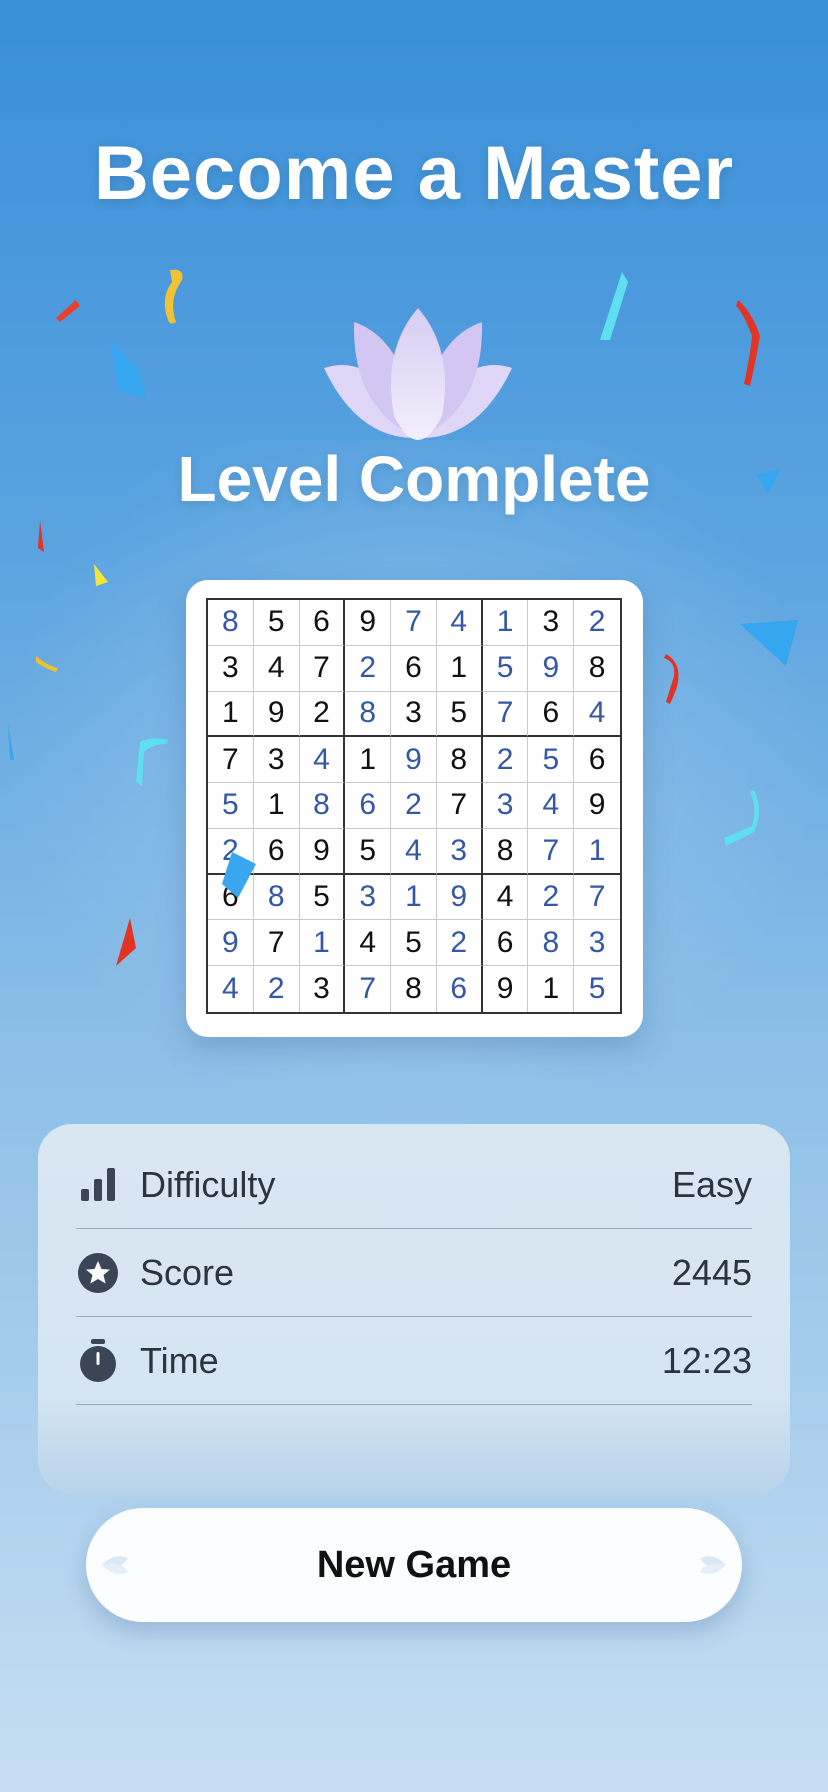 This screenshot has height=1792, width=828. I want to click on lotus-icon, so click(418, 374).